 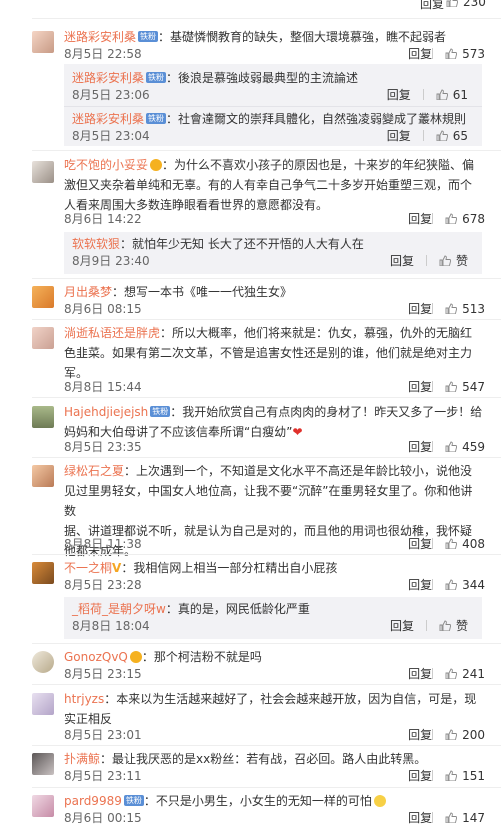 What do you see at coordinates (84, 699) in the screenshot?
I see `user-name: htrjyzs` at bounding box center [84, 699].